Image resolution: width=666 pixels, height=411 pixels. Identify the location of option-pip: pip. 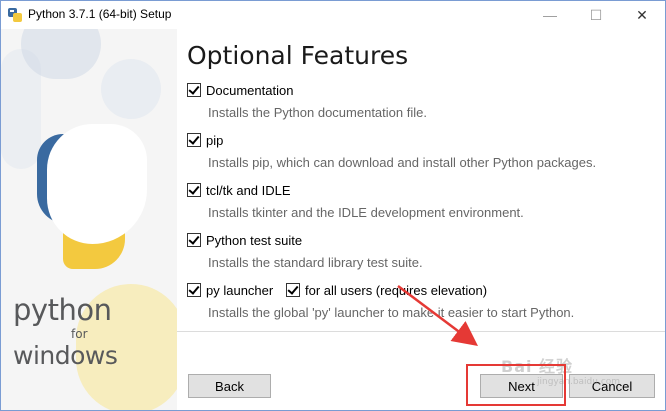
(205, 140).